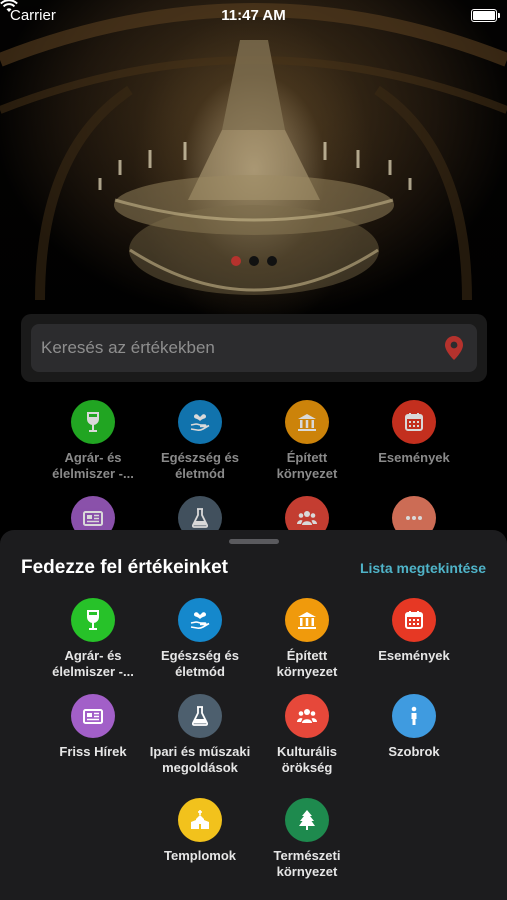 Image resolution: width=507 pixels, height=900 pixels. What do you see at coordinates (307, 863) in the screenshot?
I see `category-label: Természeti környezet` at bounding box center [307, 863].